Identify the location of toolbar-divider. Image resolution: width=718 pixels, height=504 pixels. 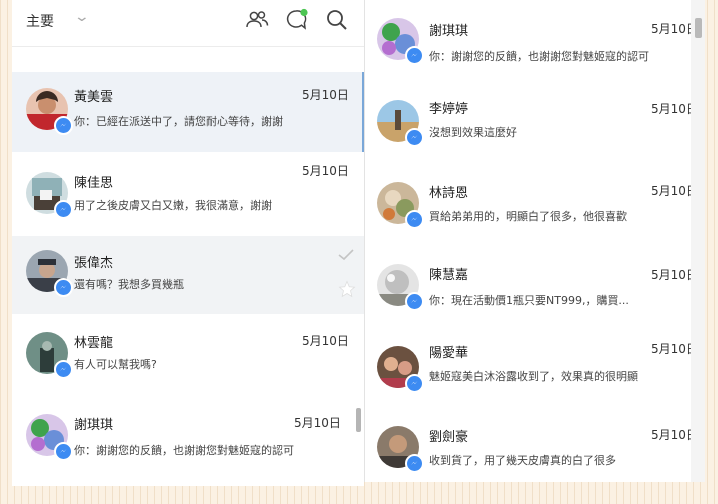
(188, 46).